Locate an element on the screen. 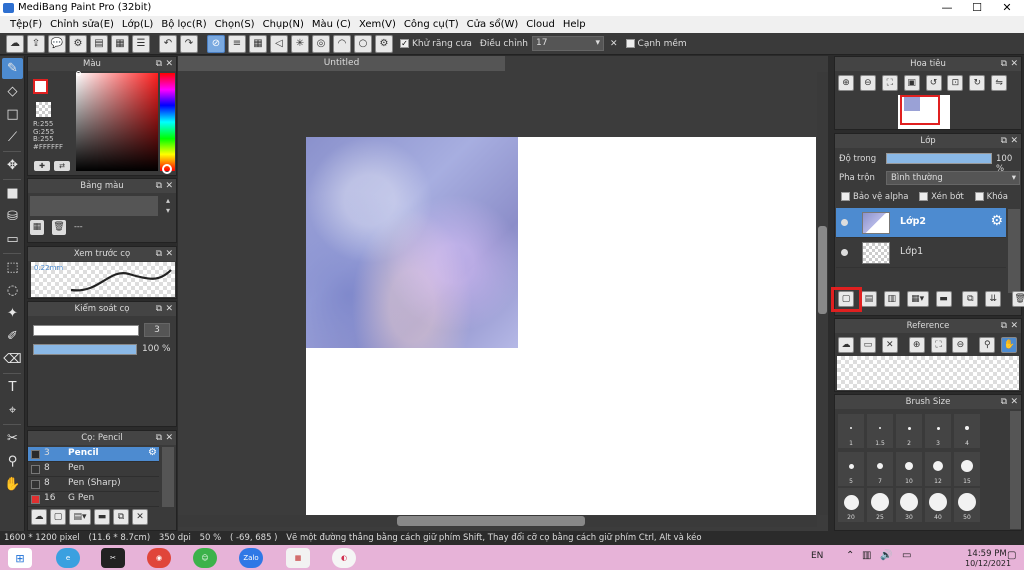 This screenshot has width=1024, height=570. brush-size-cell: 30 is located at coordinates (909, 505).